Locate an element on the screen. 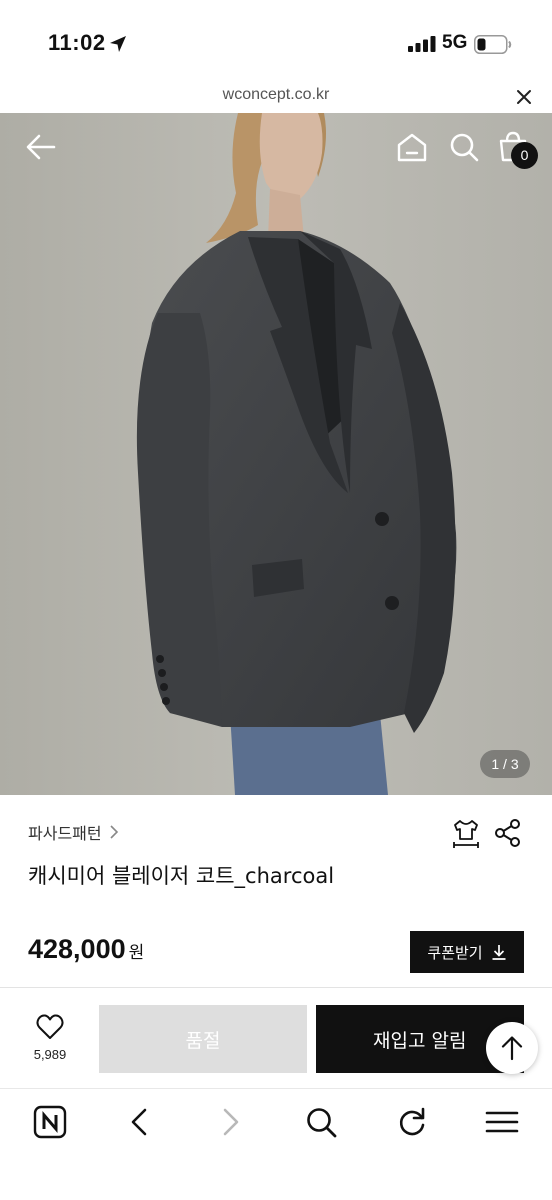 The width and height of the screenshot is (552, 1200). heart-icon is located at coordinates (50, 1026).